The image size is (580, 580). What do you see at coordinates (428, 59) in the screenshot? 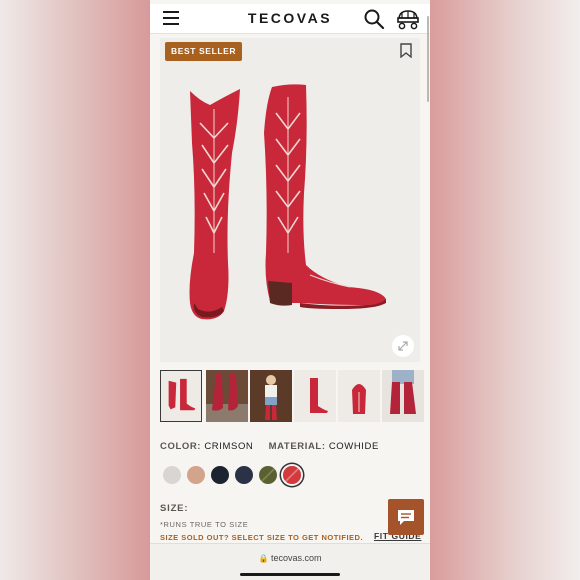
I see `scrollbar` at bounding box center [428, 59].